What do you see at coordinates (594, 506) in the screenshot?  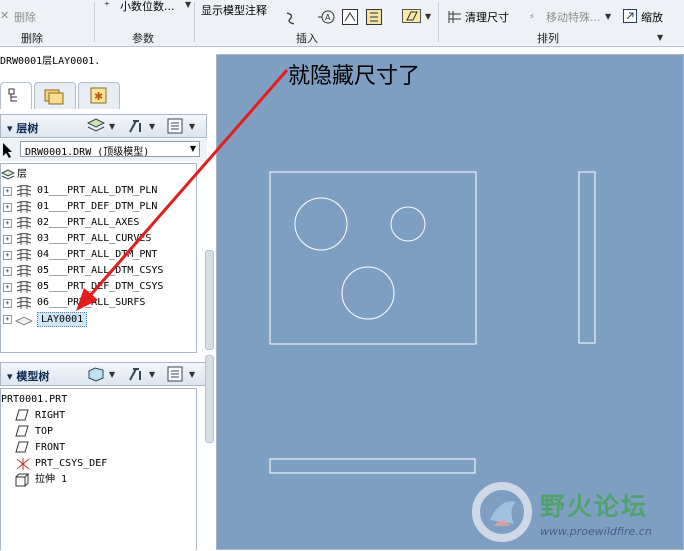 I see `watermark-text: 野火论坛` at bounding box center [594, 506].